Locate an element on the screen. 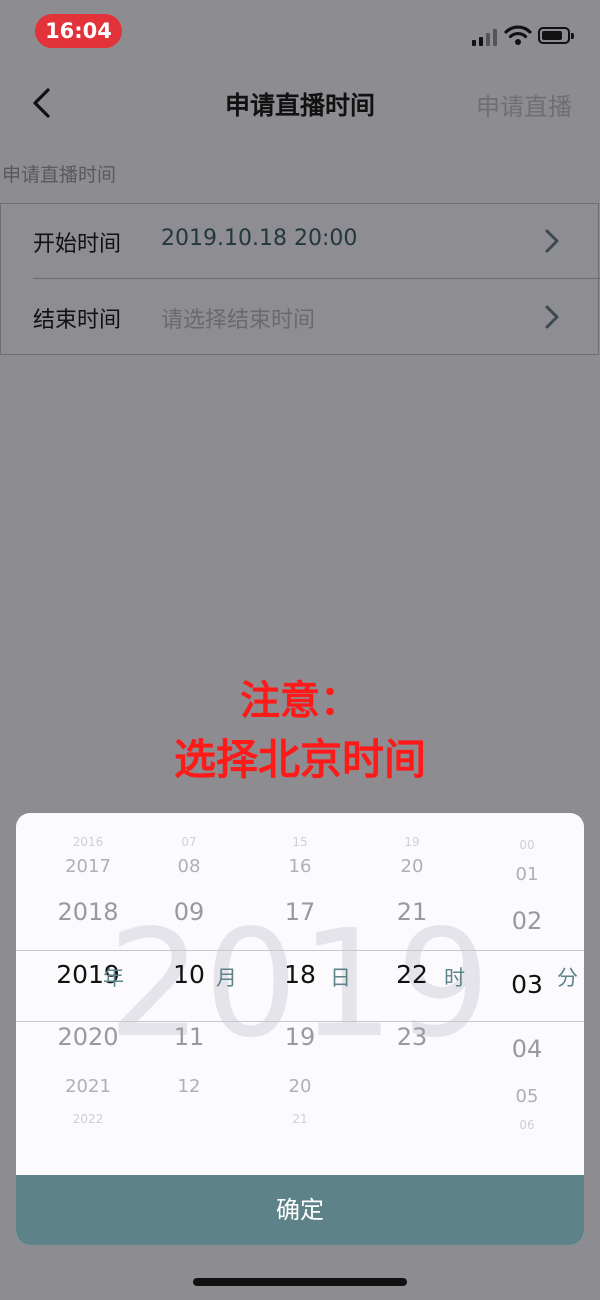  hour-option: 19 is located at coordinates (411, 842).